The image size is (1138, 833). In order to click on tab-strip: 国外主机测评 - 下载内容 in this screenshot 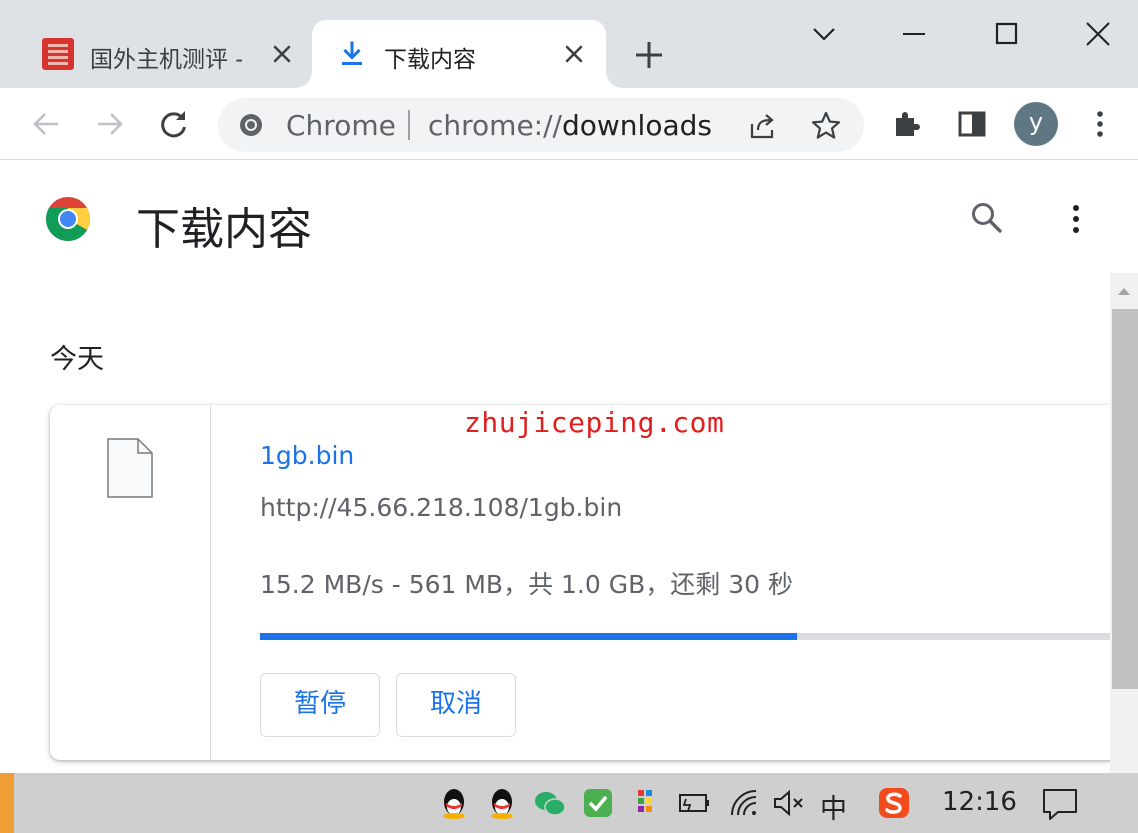, I will do `click(569, 44)`.